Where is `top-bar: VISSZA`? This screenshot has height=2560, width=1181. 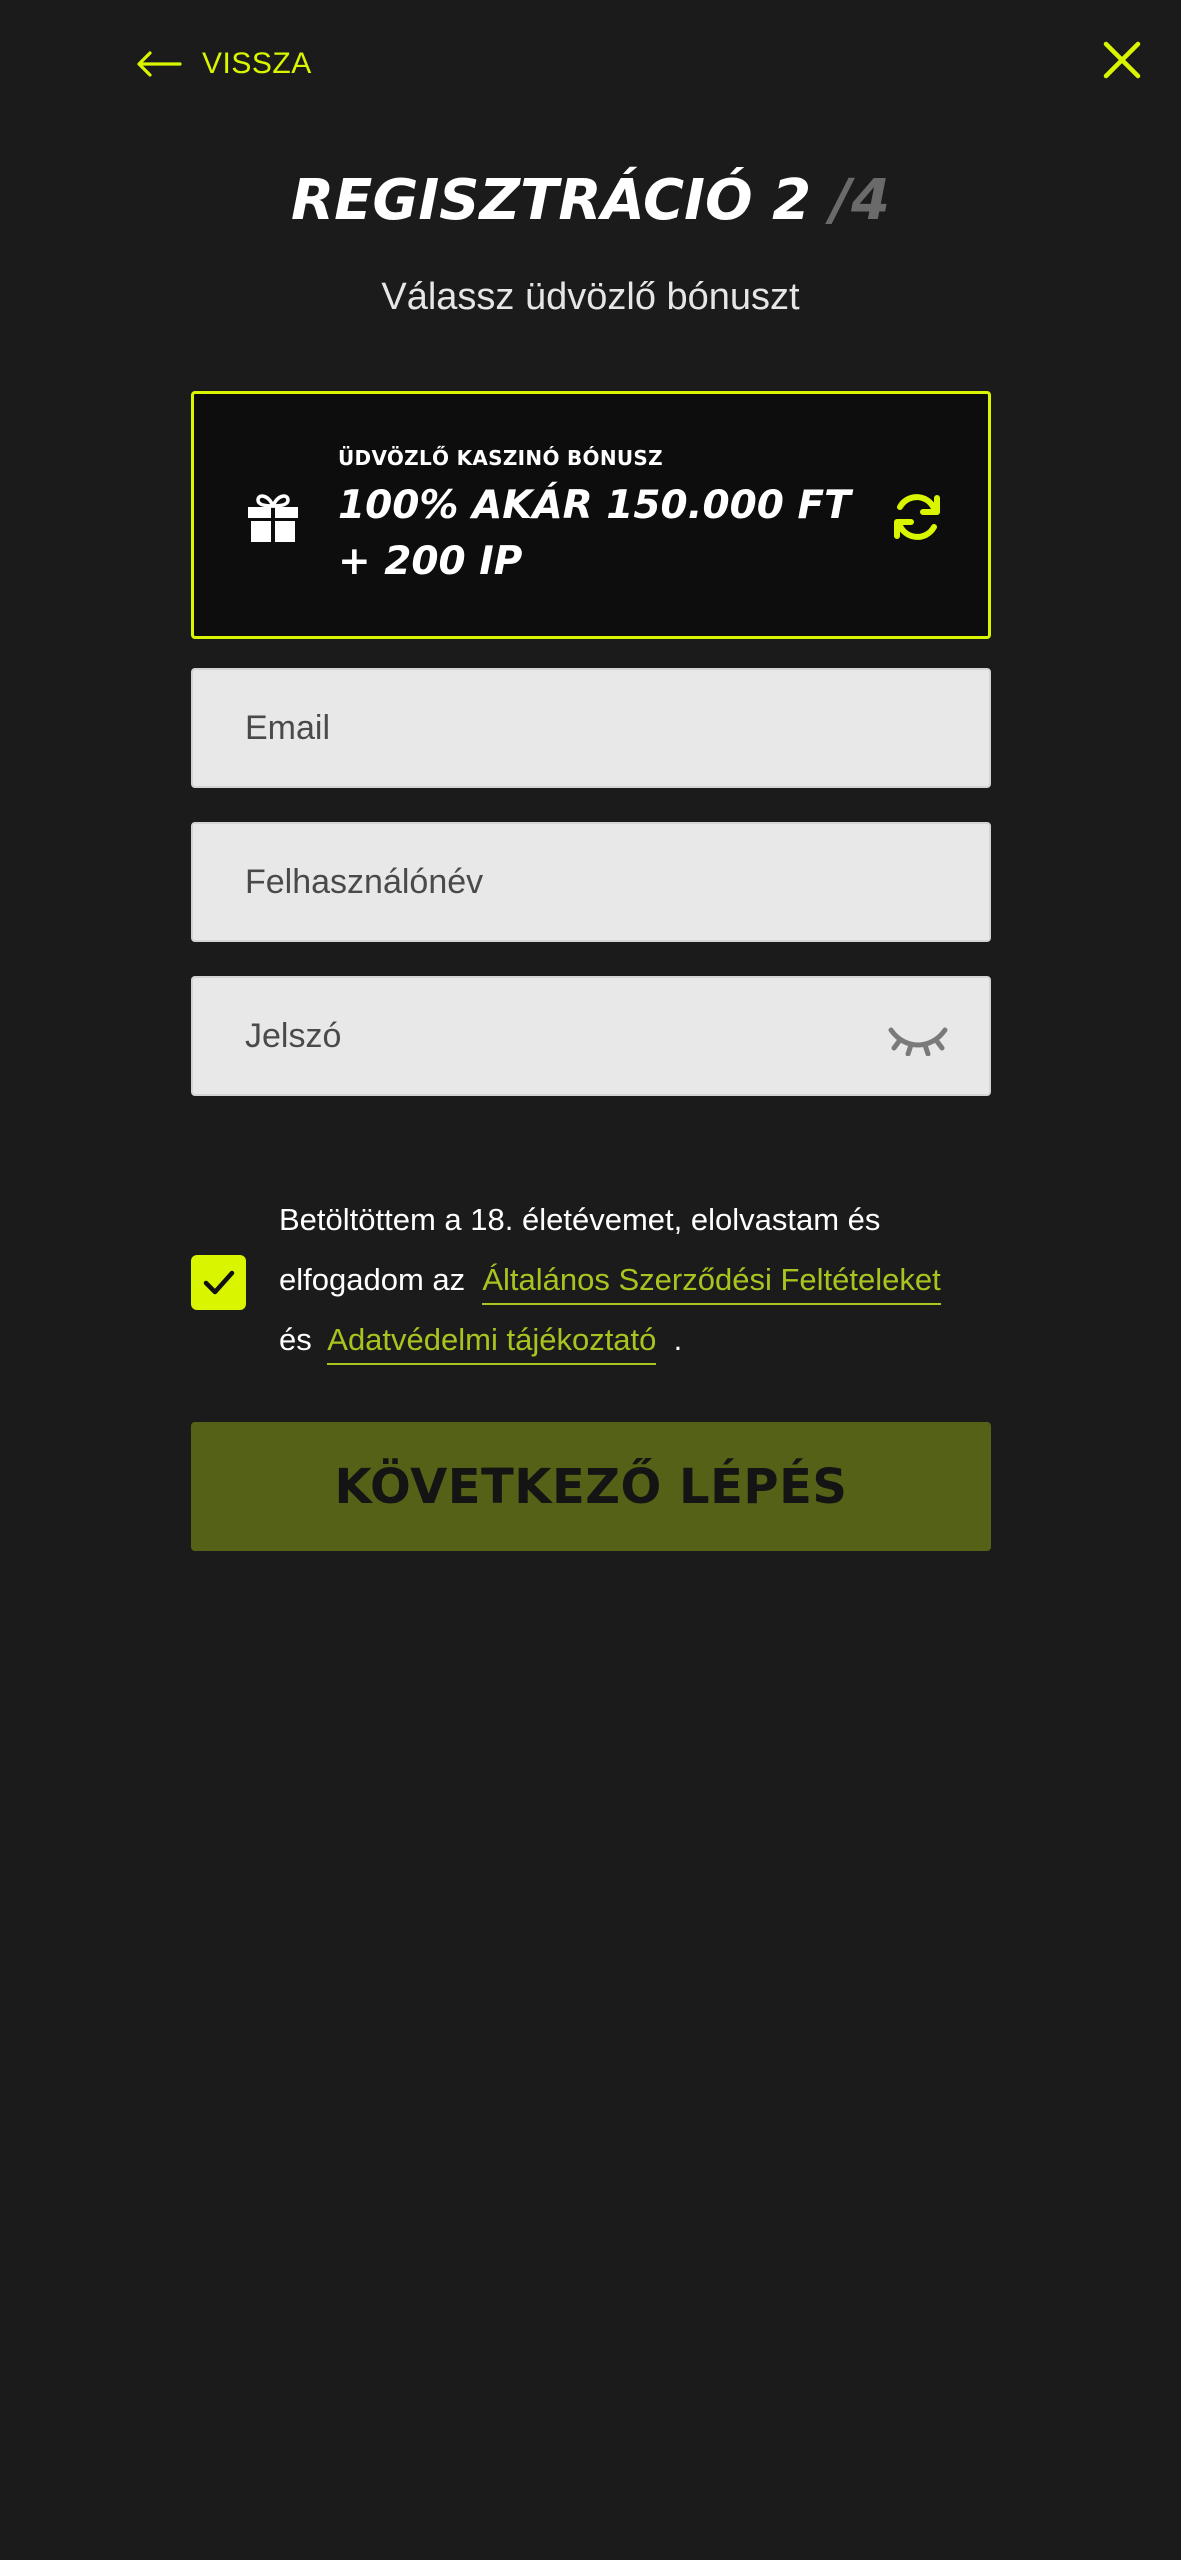
top-bar: VISSZA is located at coordinates (590, 65).